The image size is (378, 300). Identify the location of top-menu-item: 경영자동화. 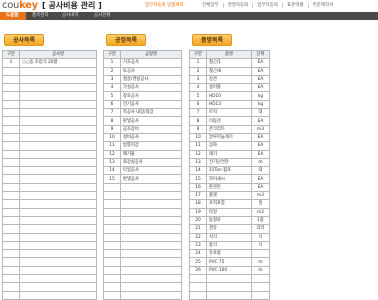
(237, 5).